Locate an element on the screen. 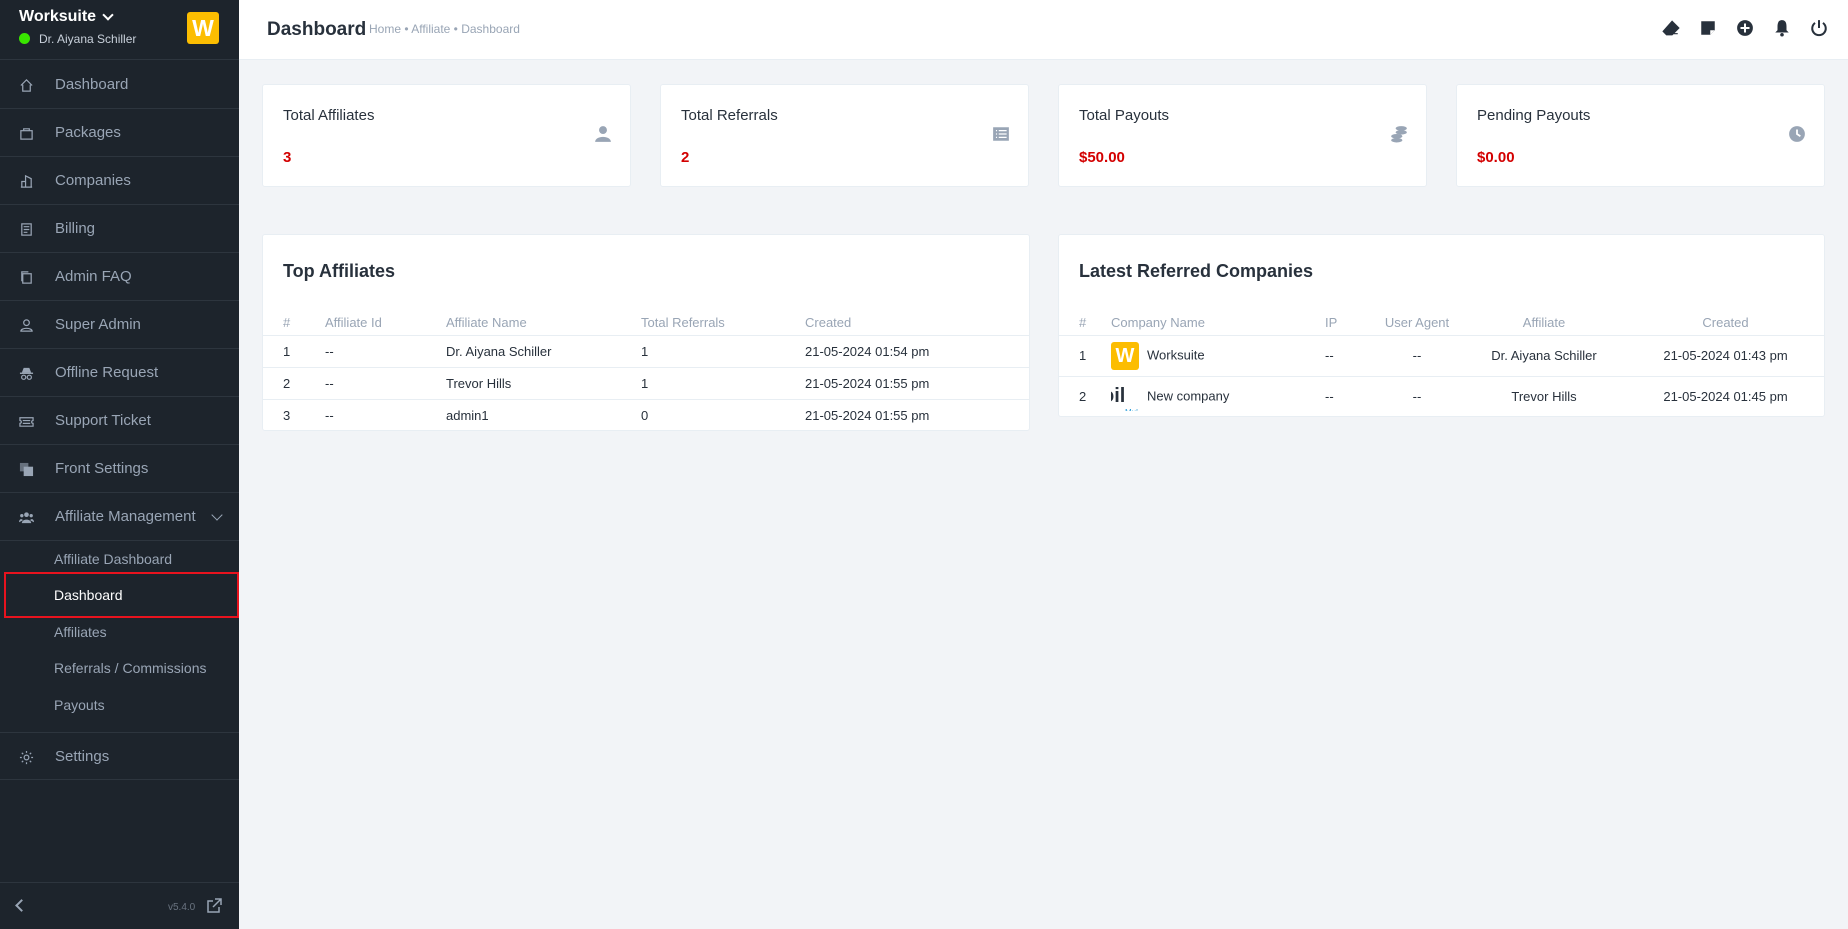  online-status-icon is located at coordinates (24, 38).